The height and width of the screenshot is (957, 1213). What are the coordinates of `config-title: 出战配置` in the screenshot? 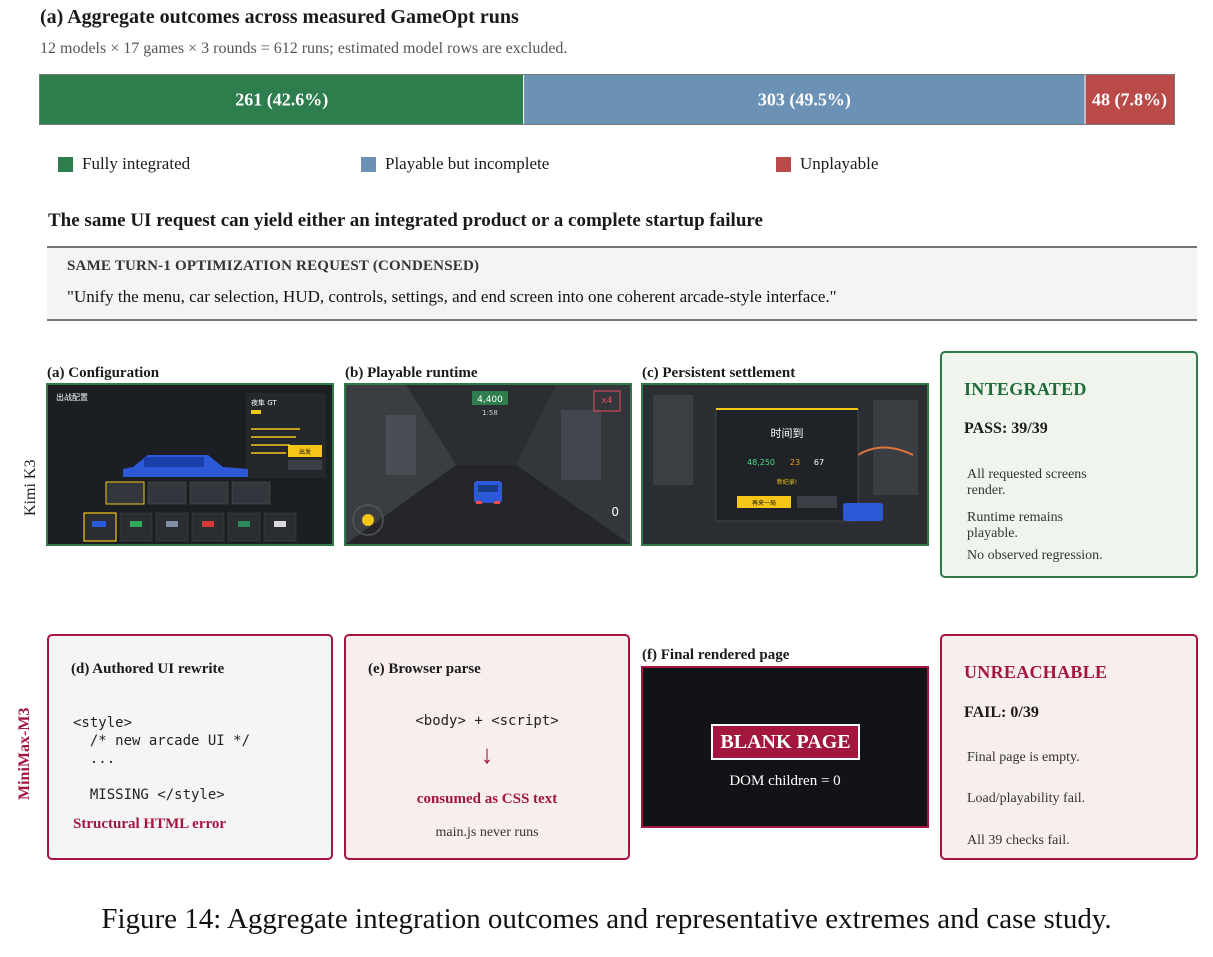 It's located at (72, 397).